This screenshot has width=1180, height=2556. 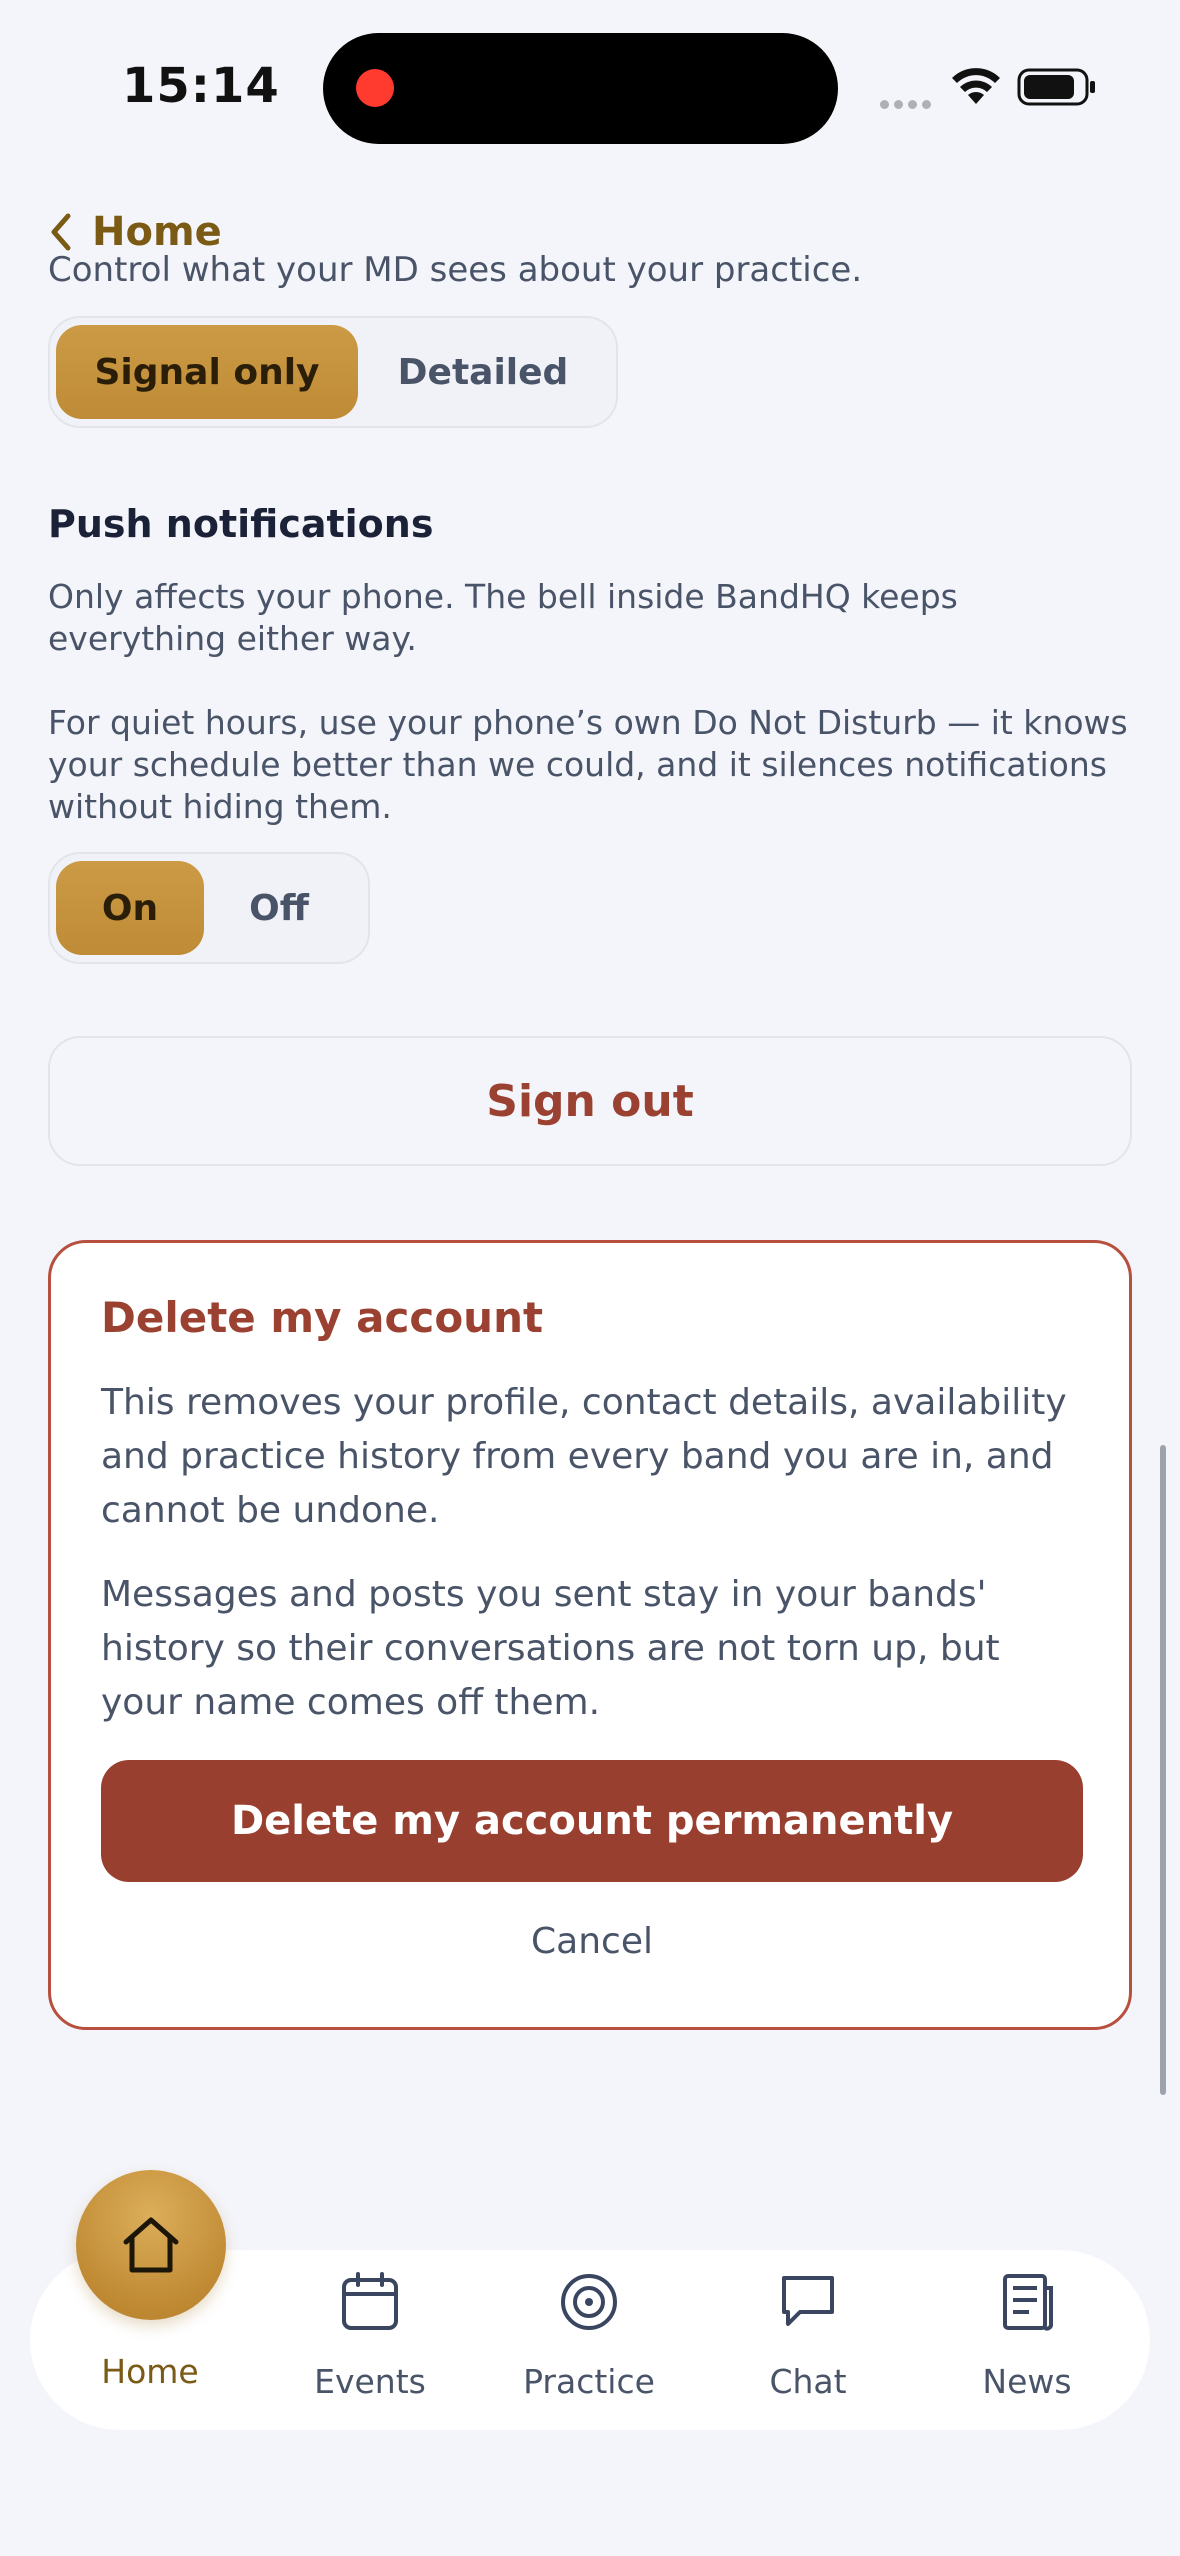 What do you see at coordinates (808, 2381) in the screenshot?
I see `tab-chat-label: Chat` at bounding box center [808, 2381].